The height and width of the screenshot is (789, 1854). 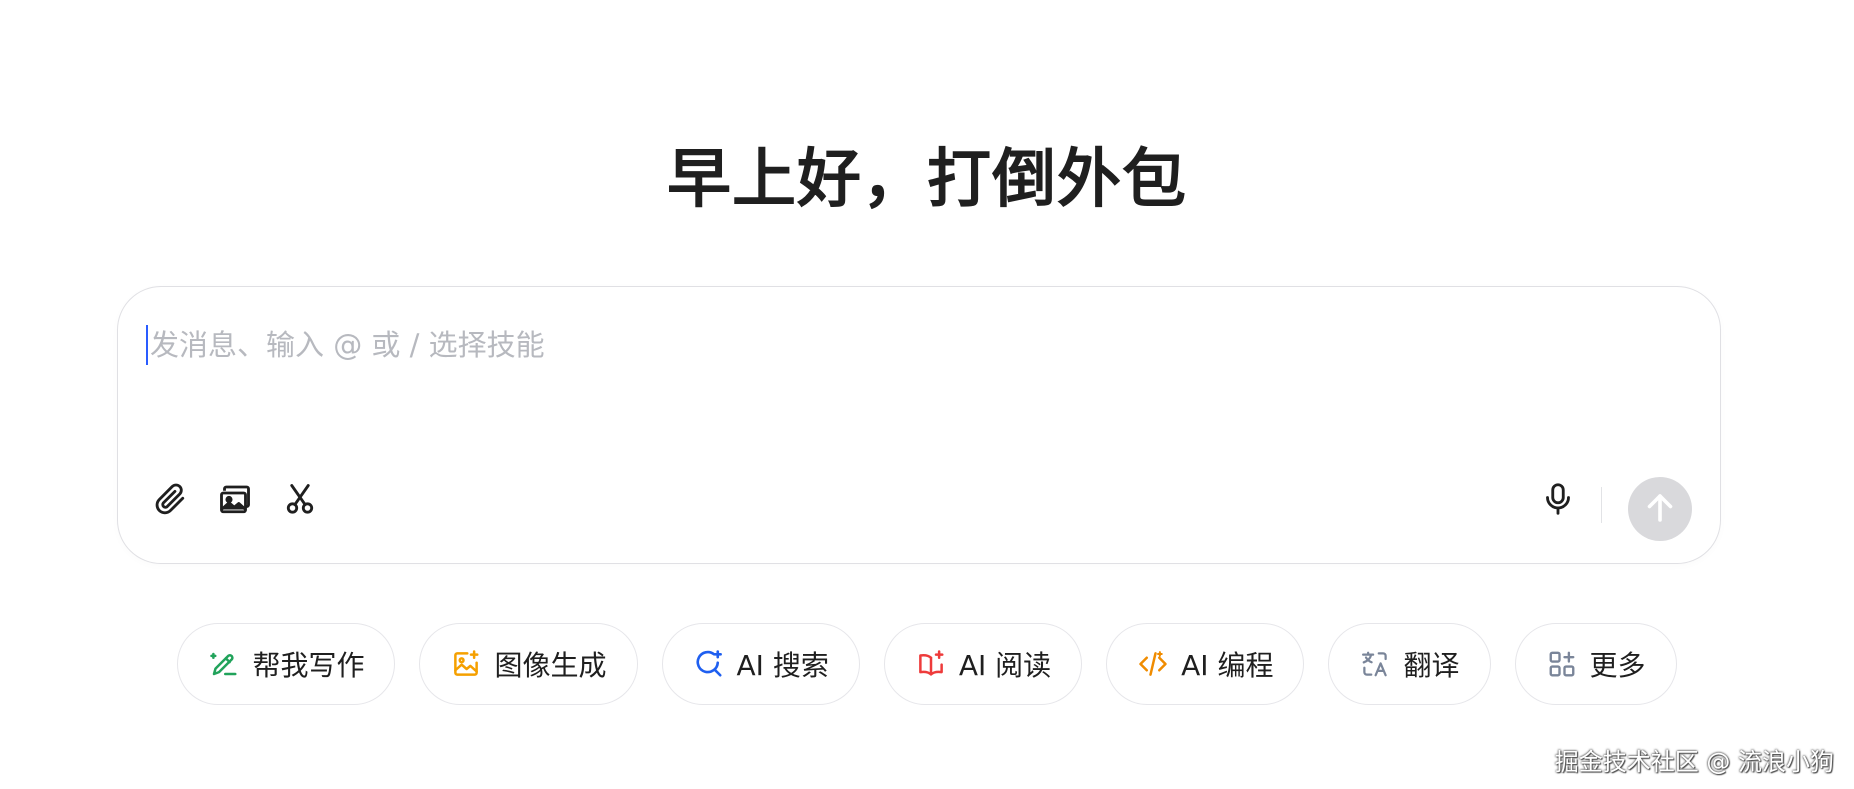 I want to click on skill-shortcuts: 帮我写作 图像生成 AI 搜索 AI 阅读 AI 编程 翻译 更多, so click(x=927, y=664).